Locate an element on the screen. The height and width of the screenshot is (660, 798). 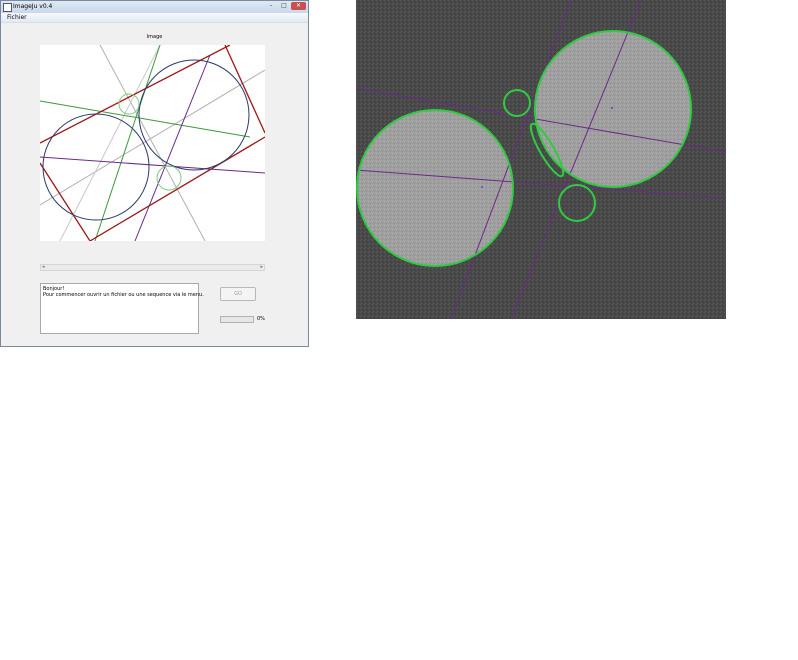
image-canvas is located at coordinates (152, 143).